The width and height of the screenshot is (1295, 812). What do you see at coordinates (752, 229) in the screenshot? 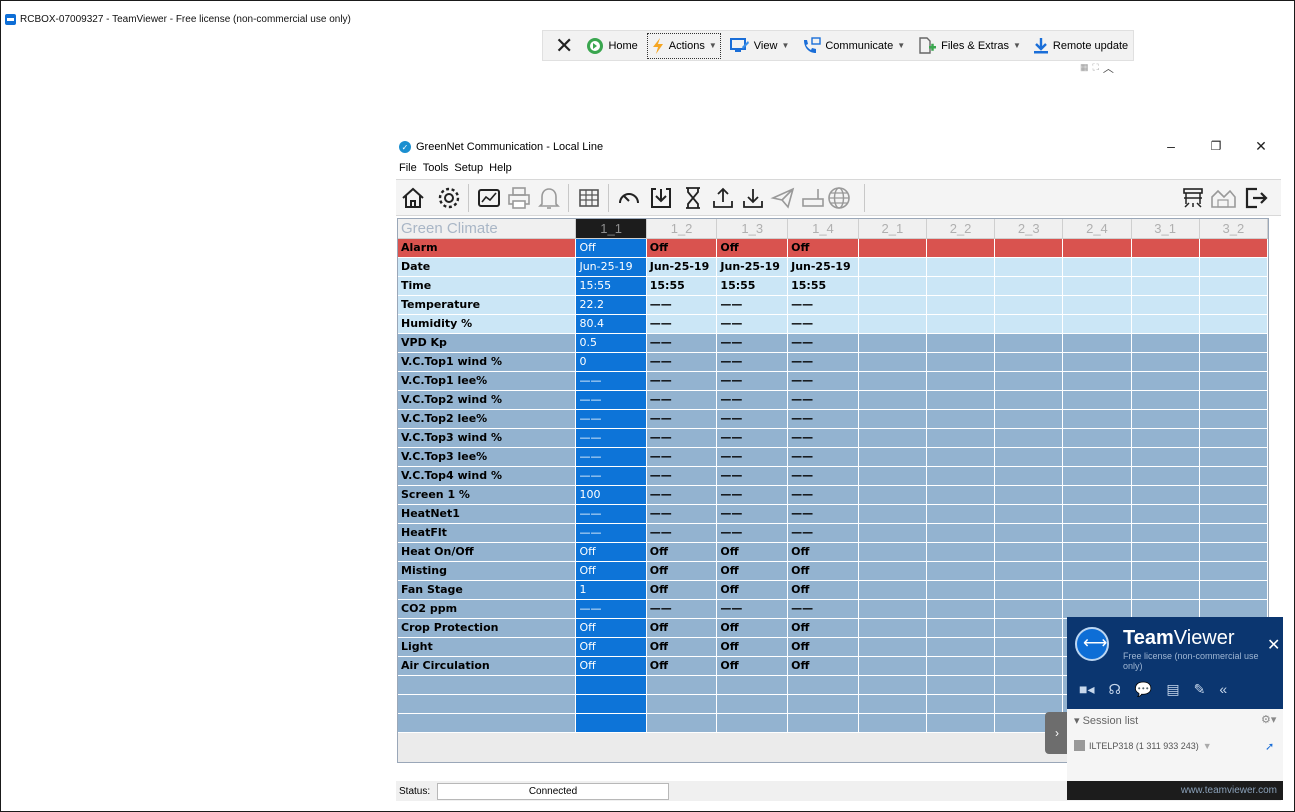
I see `column-header: 1_3` at bounding box center [752, 229].